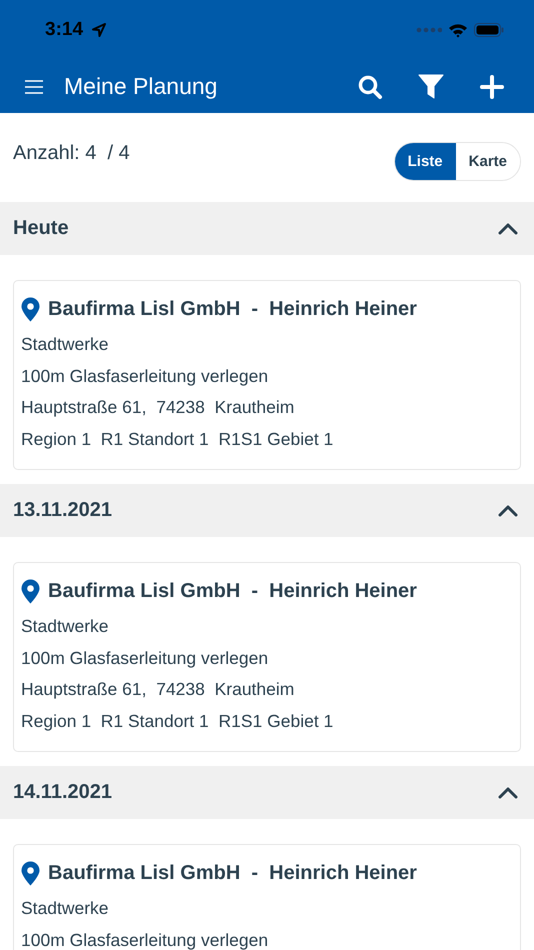 The width and height of the screenshot is (534, 950). Describe the element at coordinates (141, 86) in the screenshot. I see `page-title: Meine Planung` at that location.